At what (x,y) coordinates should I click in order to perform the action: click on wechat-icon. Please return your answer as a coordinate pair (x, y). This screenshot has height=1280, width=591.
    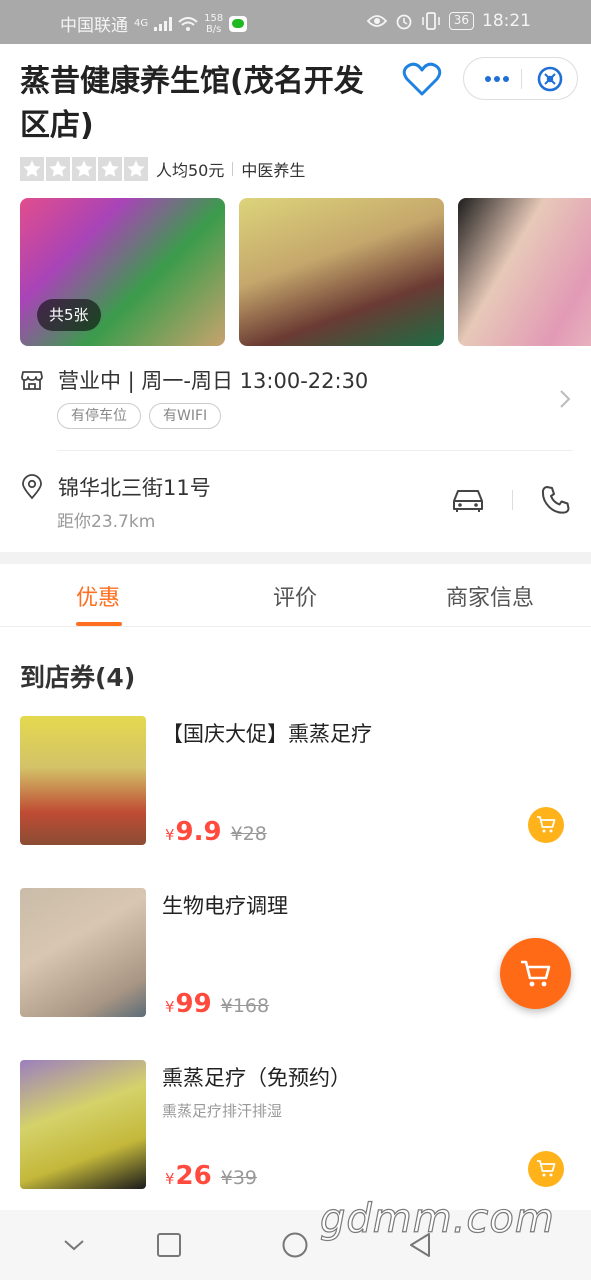
    Looking at the image, I should click on (238, 23).